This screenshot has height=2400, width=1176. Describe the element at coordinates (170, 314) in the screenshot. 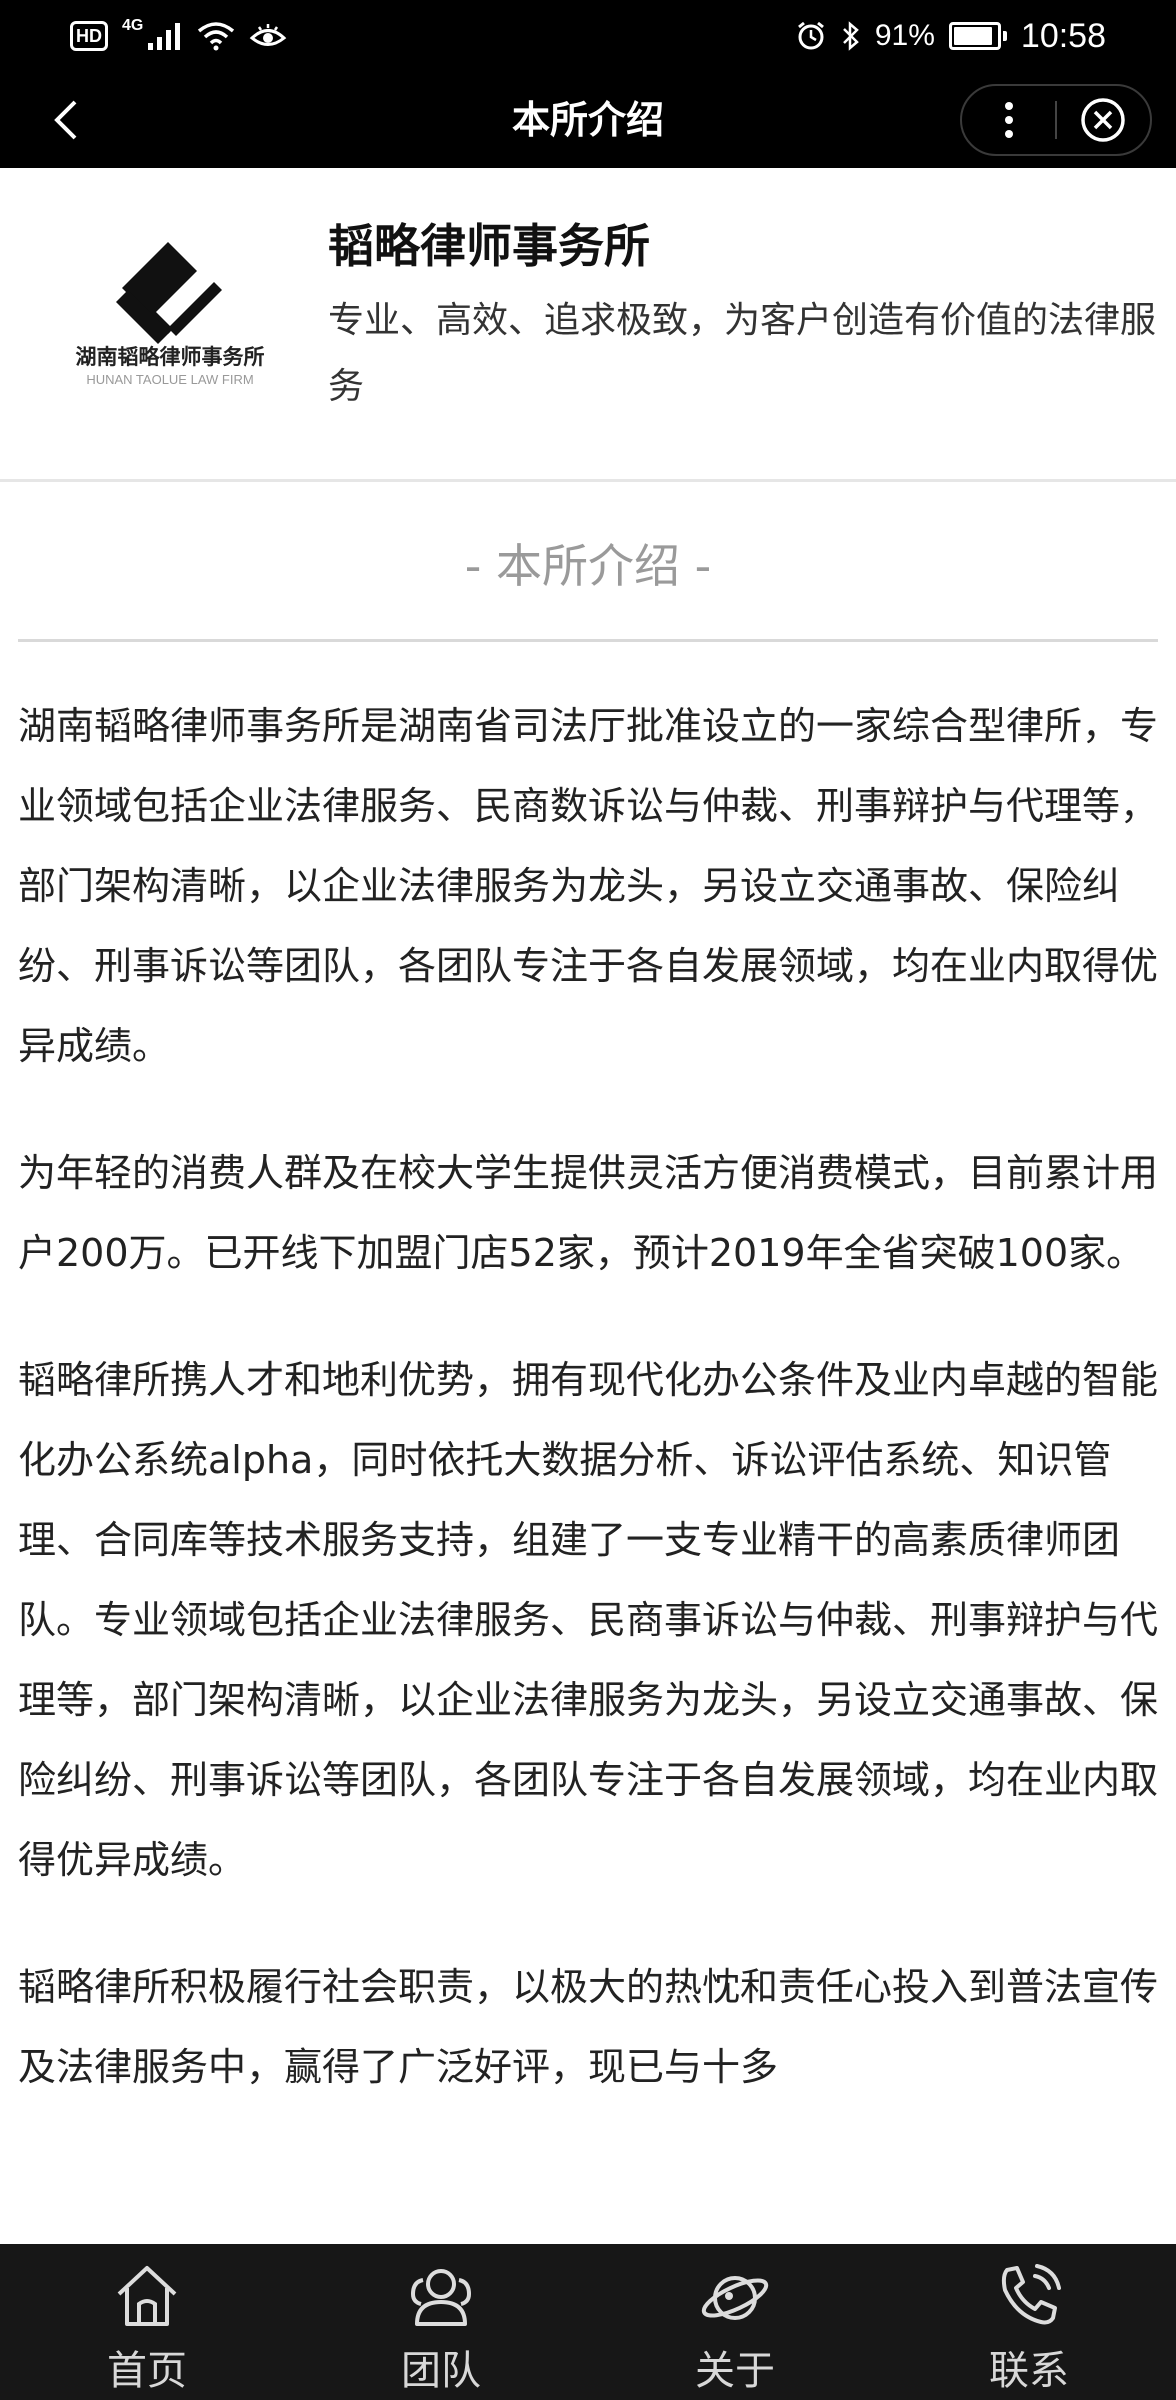

I see `firm-logo-icon: 湖南韬略律师事务所 HUNAN TAOLUE LAW FIRM` at that location.